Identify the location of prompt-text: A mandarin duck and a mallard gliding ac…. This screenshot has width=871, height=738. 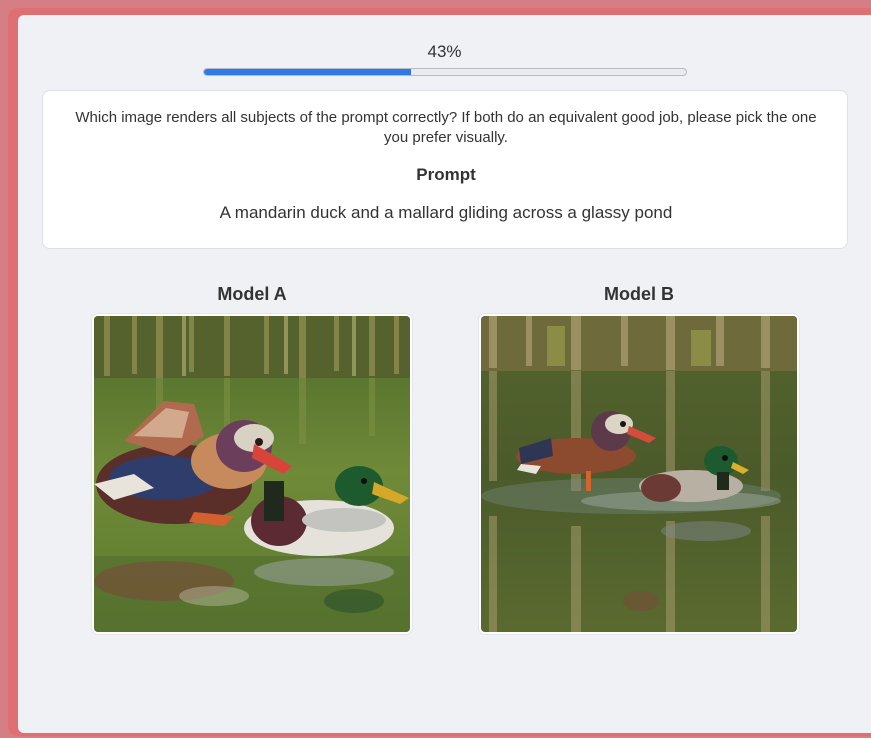
(446, 212).